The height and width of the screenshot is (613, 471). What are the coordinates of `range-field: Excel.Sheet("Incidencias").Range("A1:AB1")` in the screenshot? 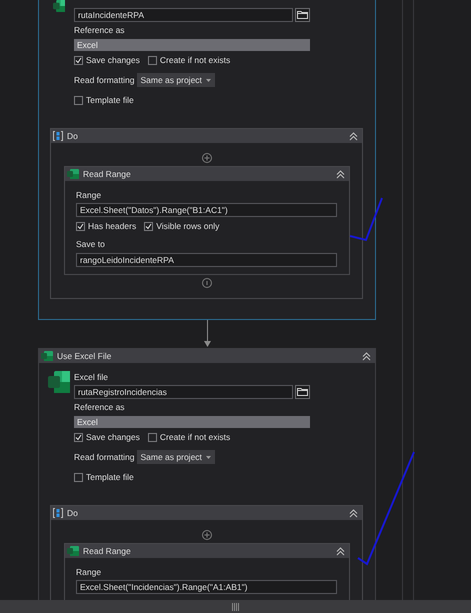 It's located at (206, 587).